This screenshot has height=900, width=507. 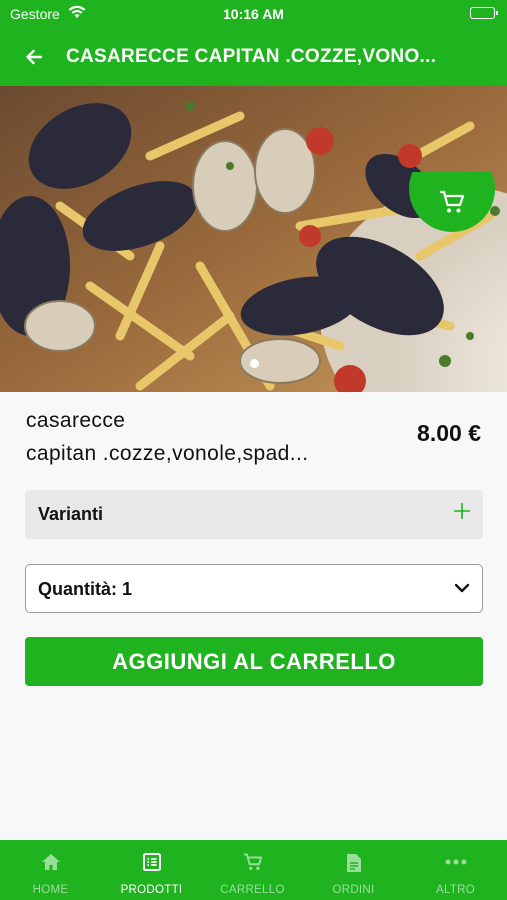 What do you see at coordinates (353, 890) in the screenshot?
I see `tab-ordini-label: ORDINI` at bounding box center [353, 890].